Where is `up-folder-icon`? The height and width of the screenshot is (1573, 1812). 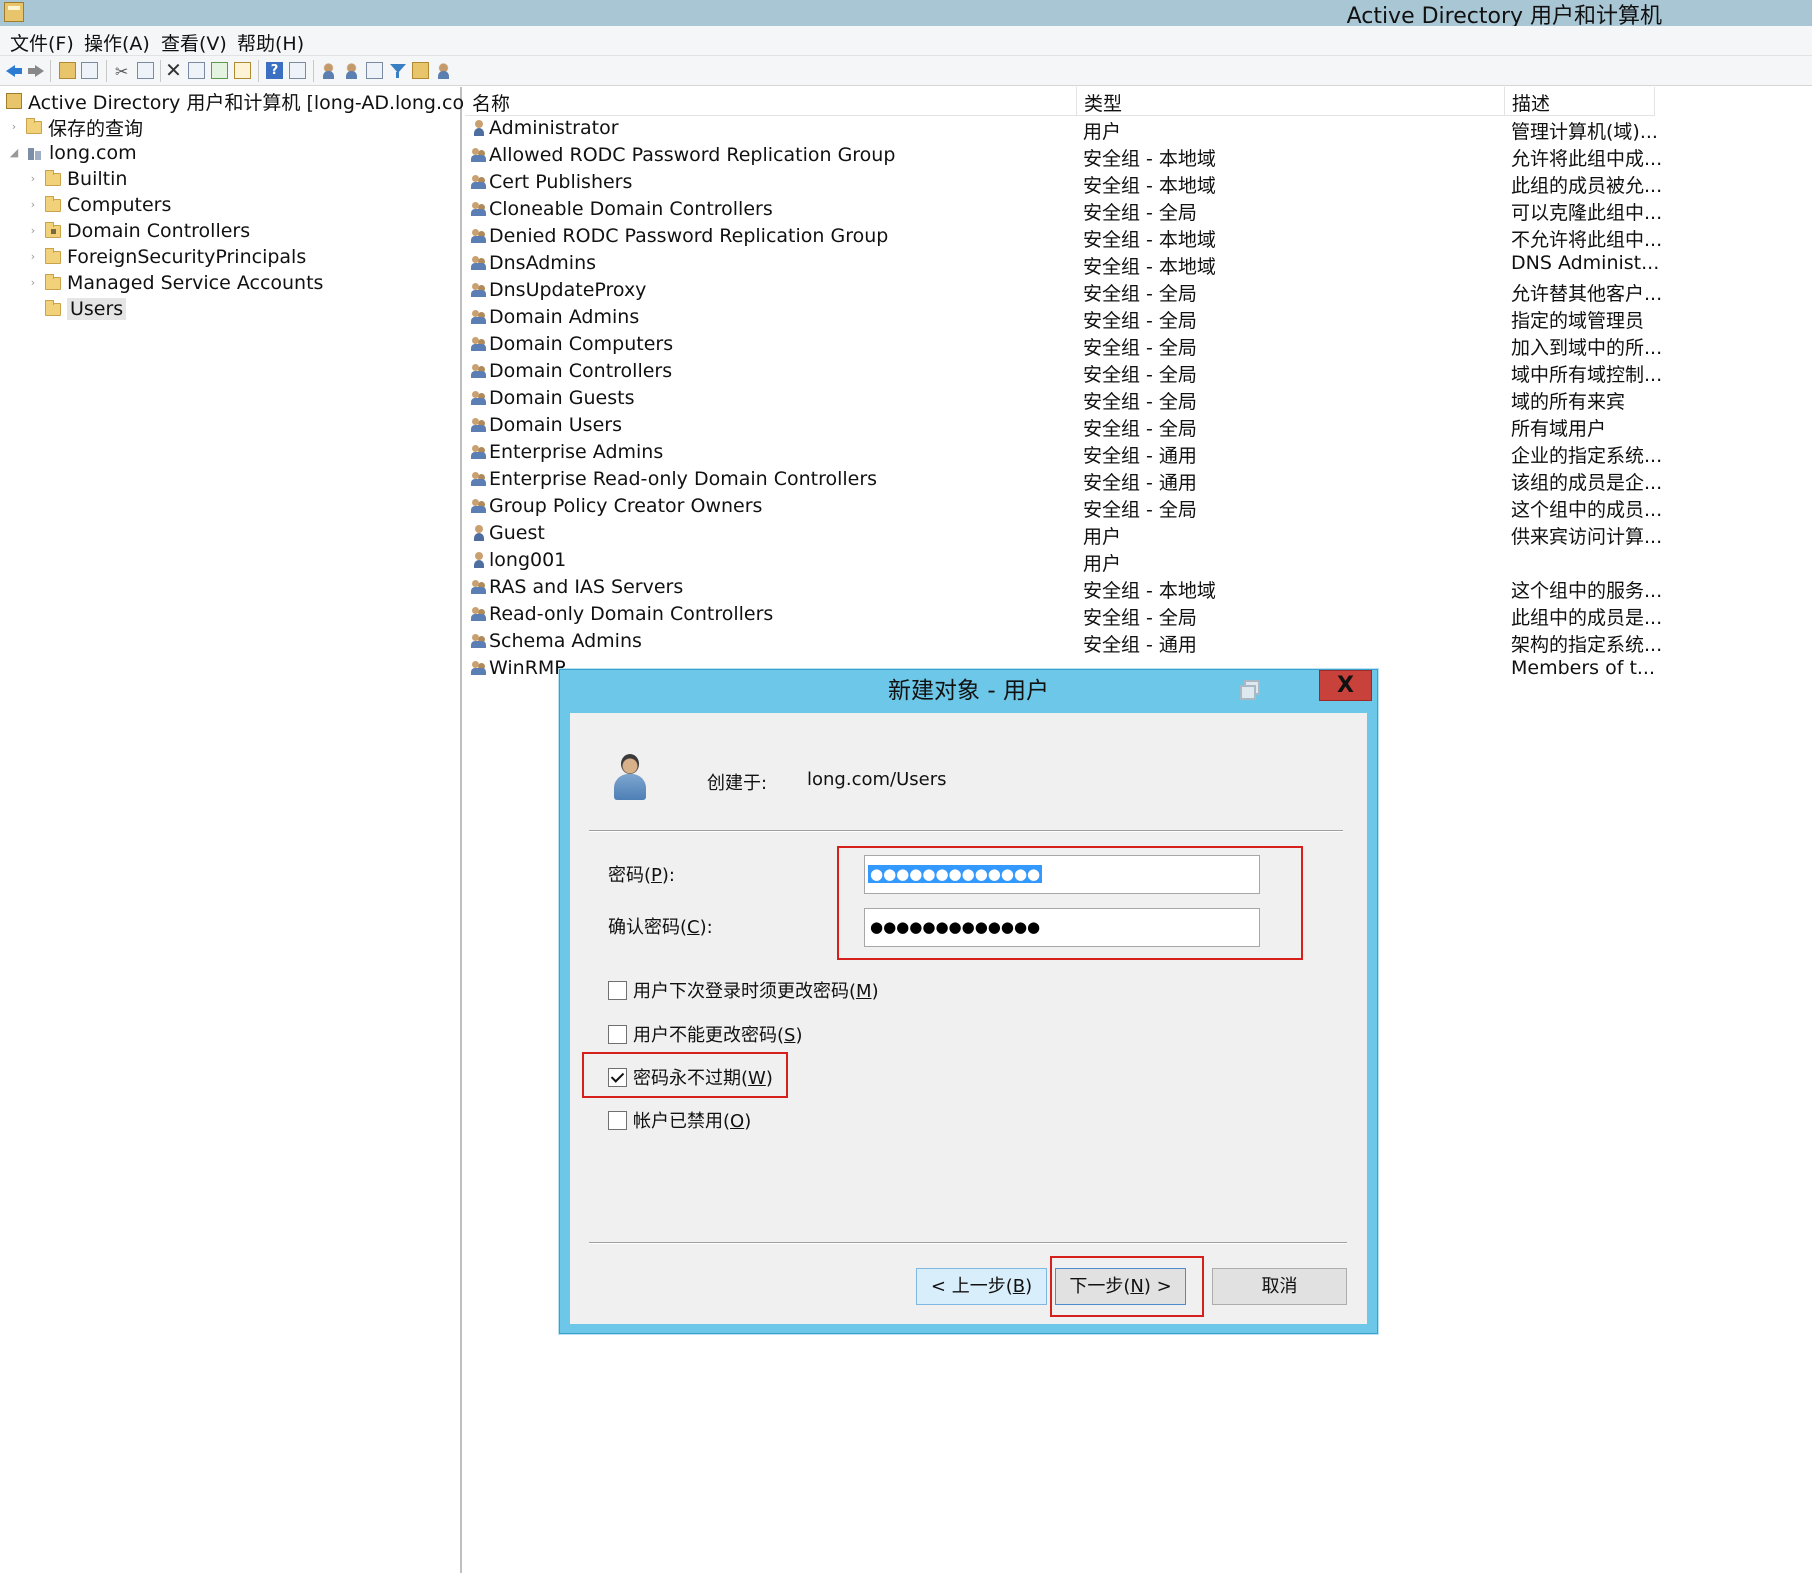 up-folder-icon is located at coordinates (67, 70).